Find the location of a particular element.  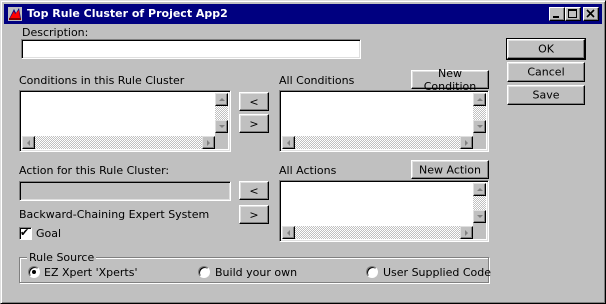

goal-checkbox: ✔ is located at coordinates (25, 233).